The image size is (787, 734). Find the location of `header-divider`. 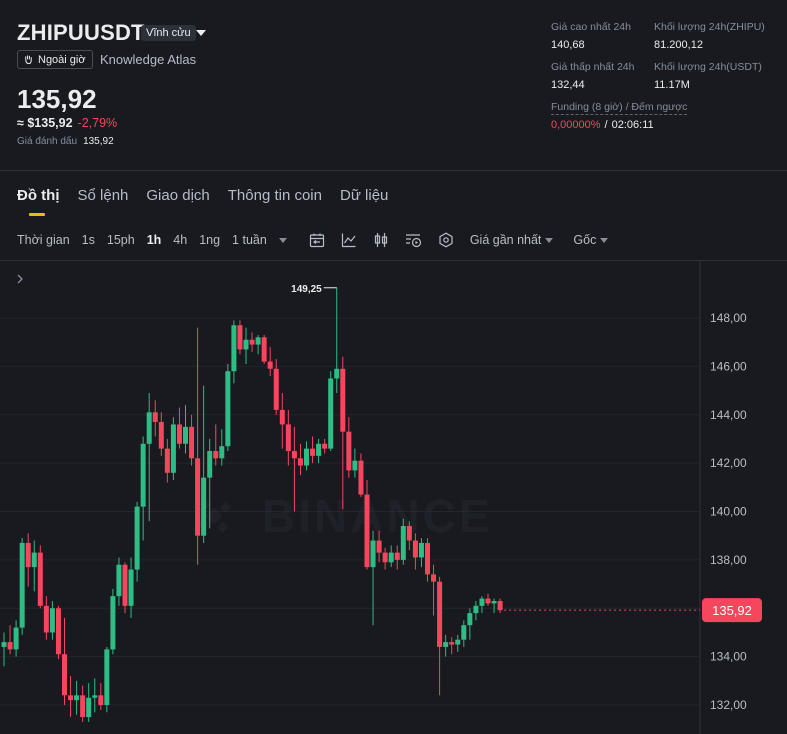

header-divider is located at coordinates (393, 170).